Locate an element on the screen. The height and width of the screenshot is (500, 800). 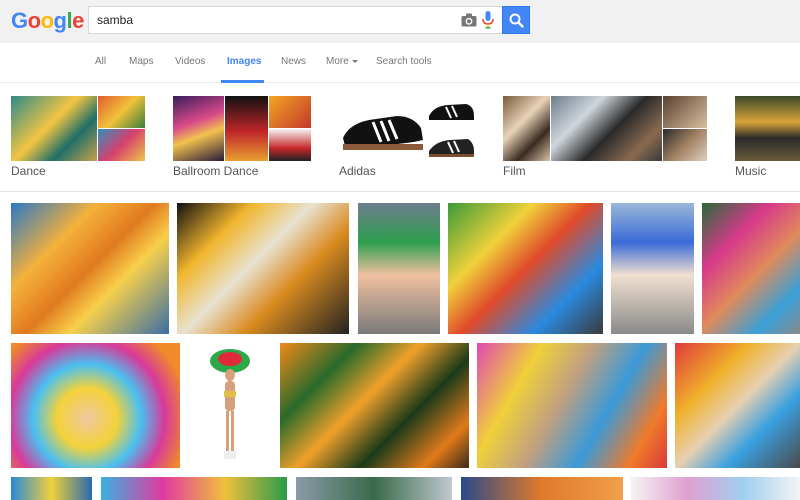
related-dance: Dance is located at coordinates (78, 137).